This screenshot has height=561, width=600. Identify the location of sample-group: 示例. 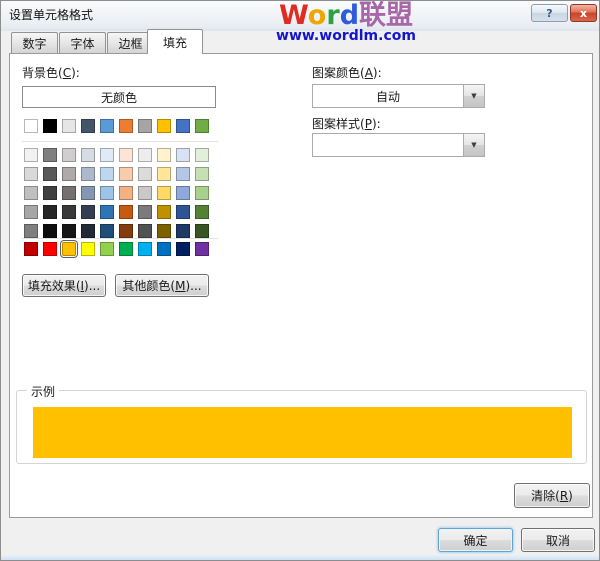
(301, 423).